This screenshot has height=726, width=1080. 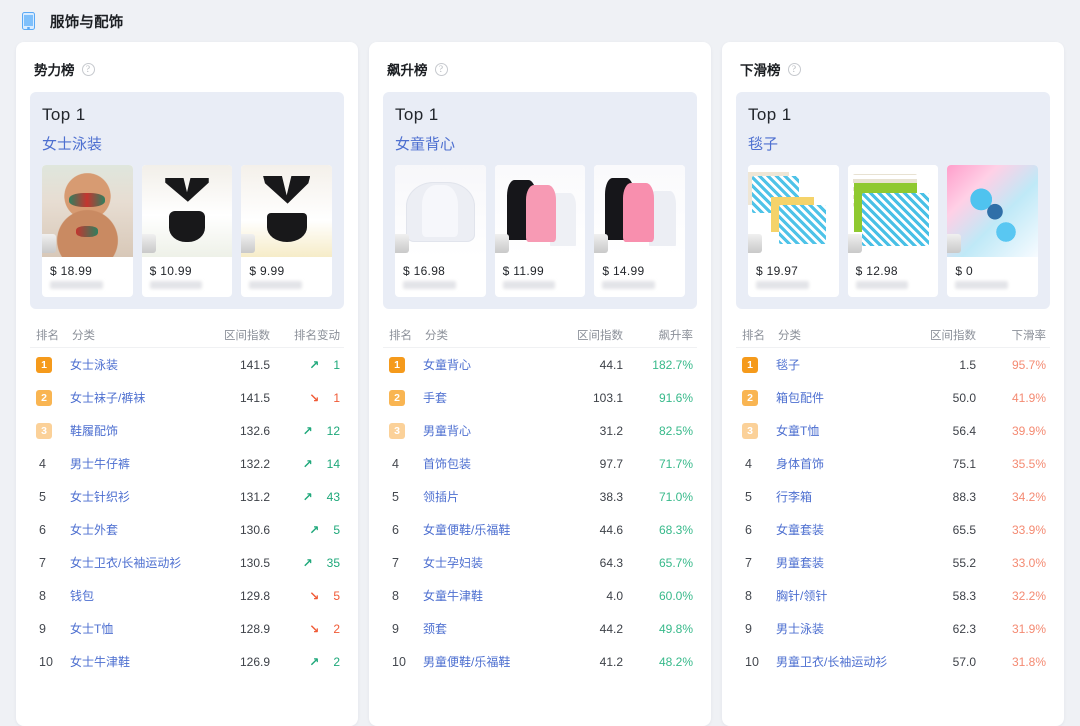 I want to click on product-card: $ 9.99, so click(x=287, y=231).